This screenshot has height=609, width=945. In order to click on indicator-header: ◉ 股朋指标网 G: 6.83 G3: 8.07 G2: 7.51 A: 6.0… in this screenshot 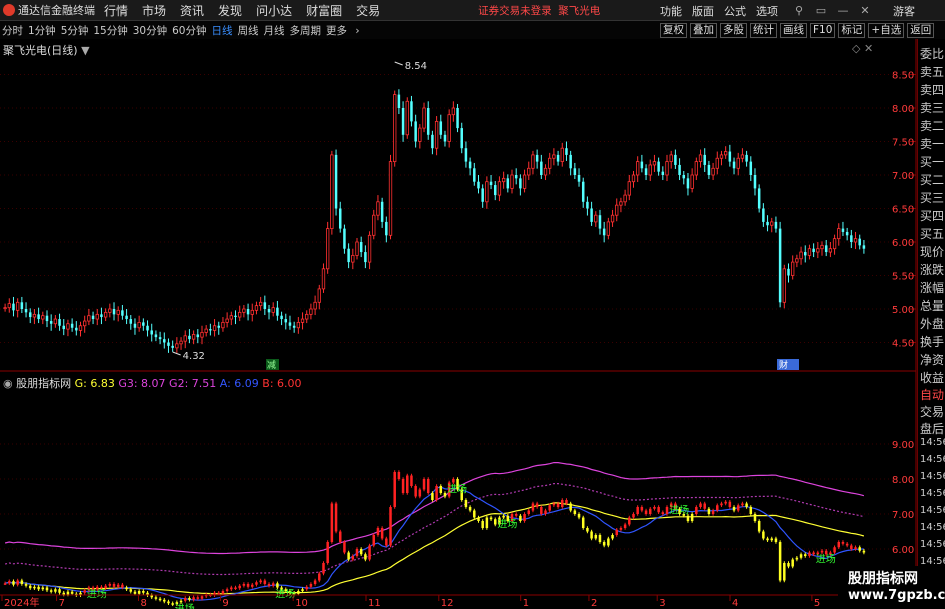, I will do `click(152, 383)`.